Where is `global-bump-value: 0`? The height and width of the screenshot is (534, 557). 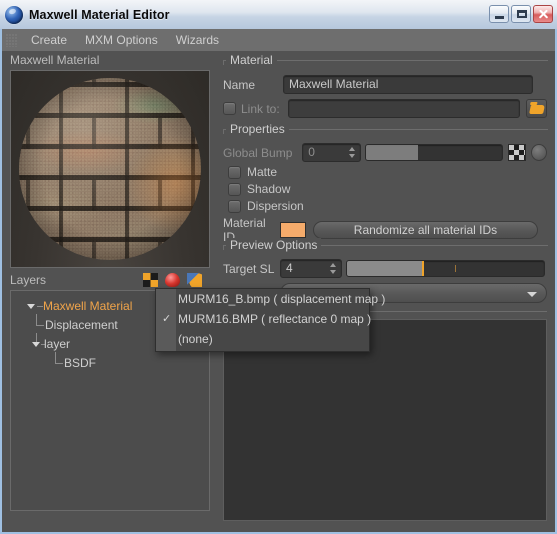
global-bump-value: 0 is located at coordinates (311, 152).